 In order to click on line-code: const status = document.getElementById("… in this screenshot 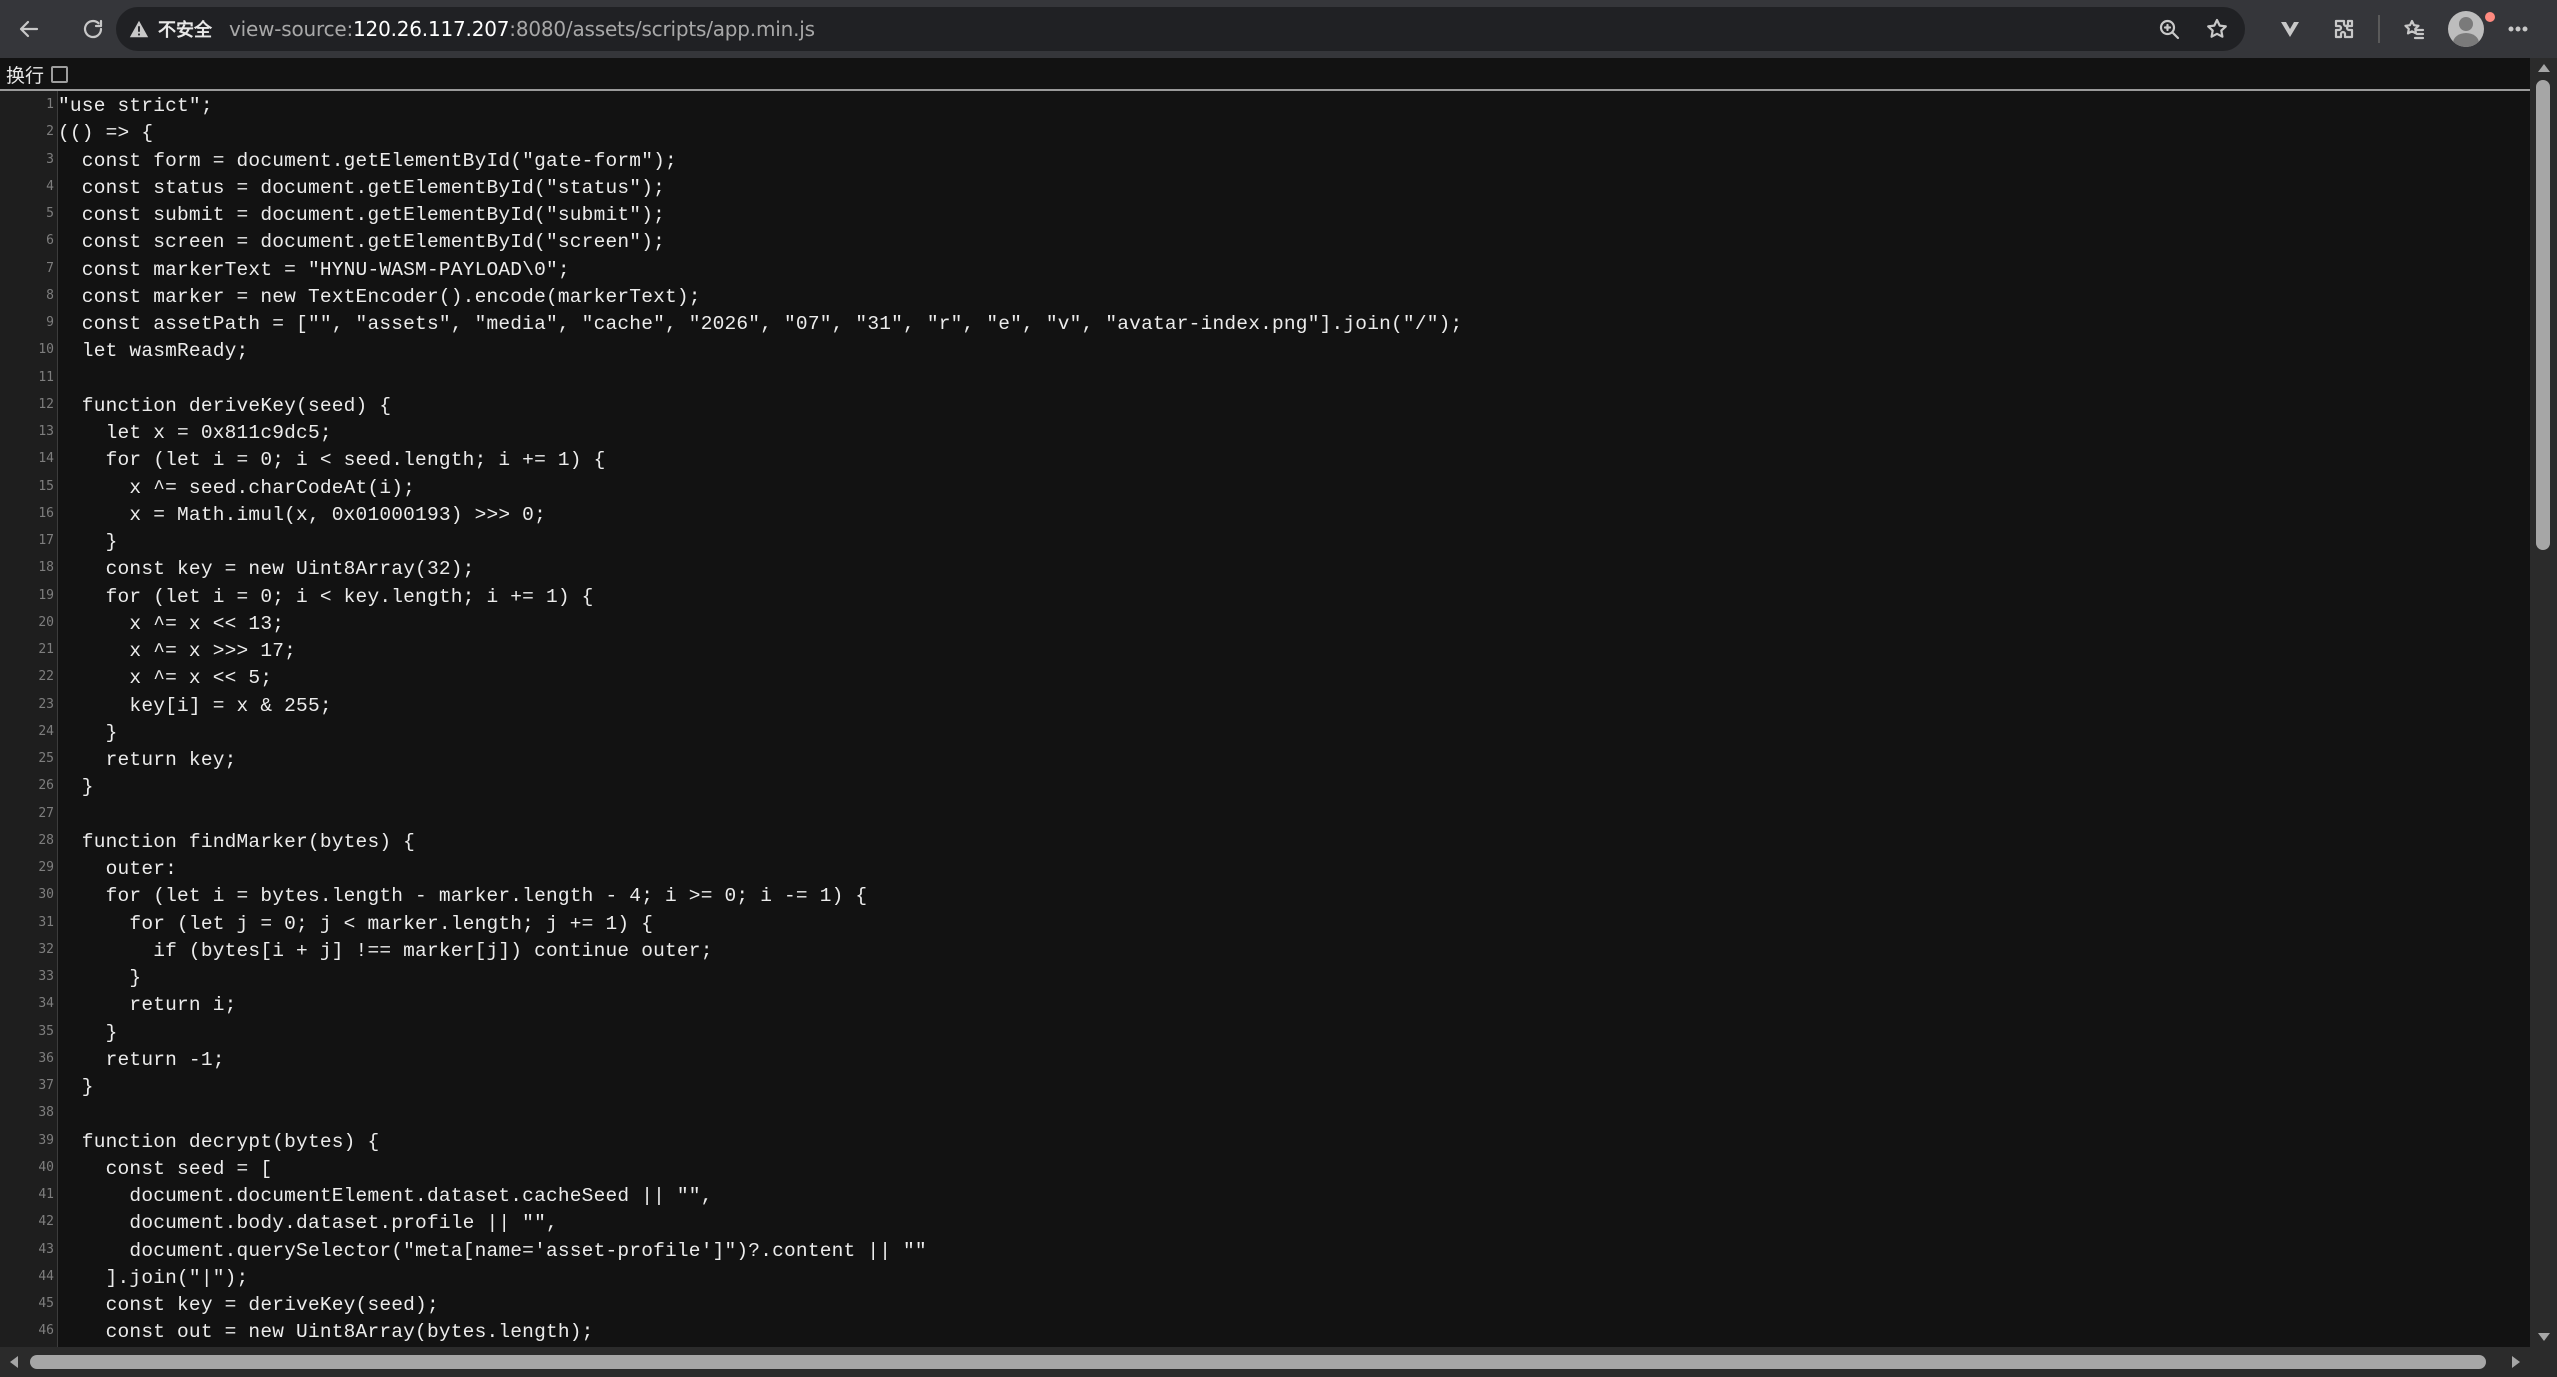, I will do `click(361, 187)`.